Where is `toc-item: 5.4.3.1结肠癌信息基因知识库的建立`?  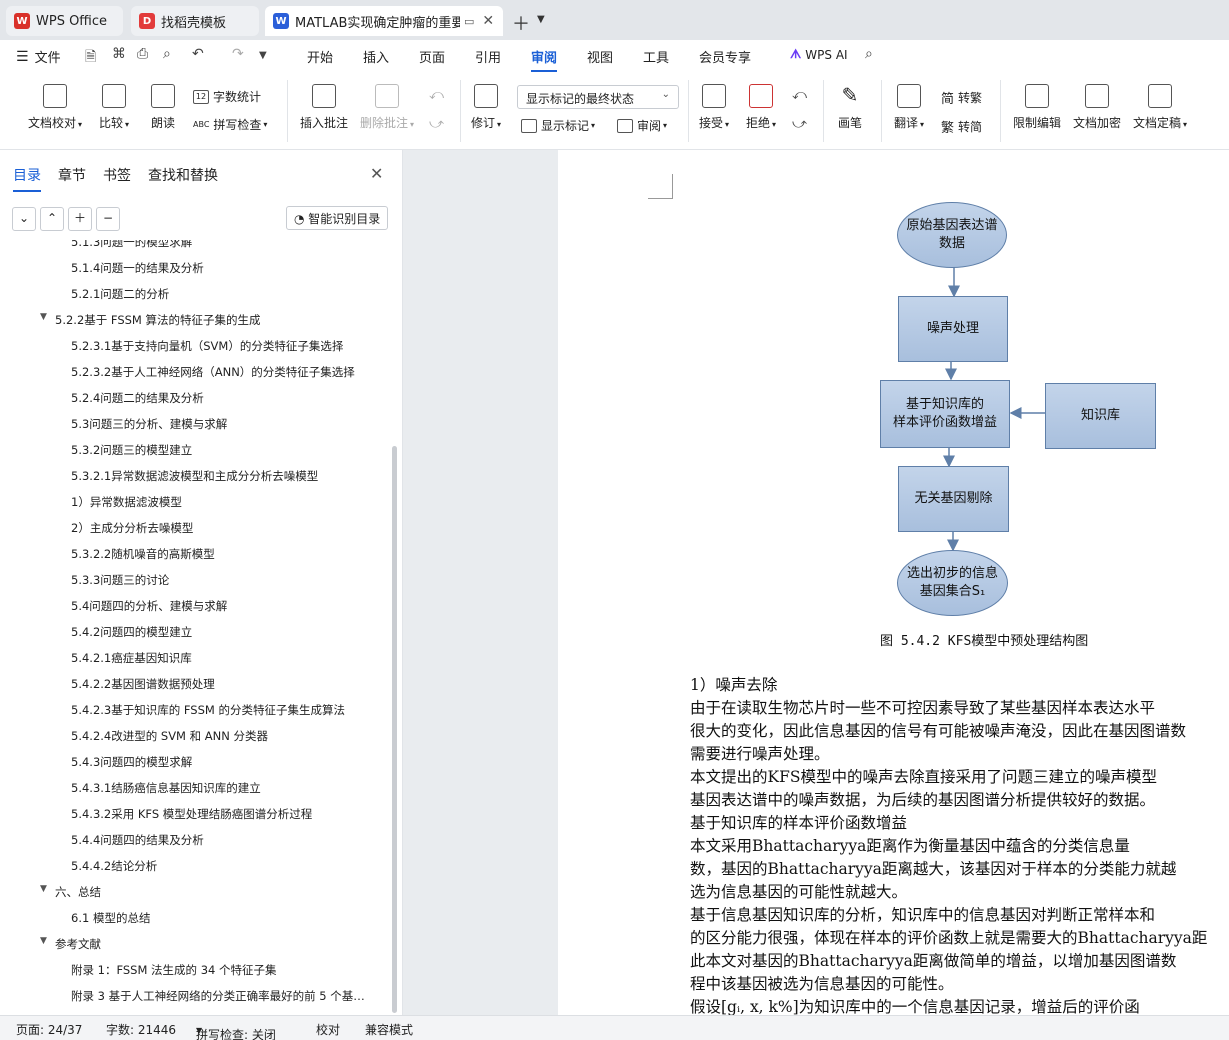
toc-item: 5.4.3.1结肠癌信息基因知识库的建立 is located at coordinates (166, 788).